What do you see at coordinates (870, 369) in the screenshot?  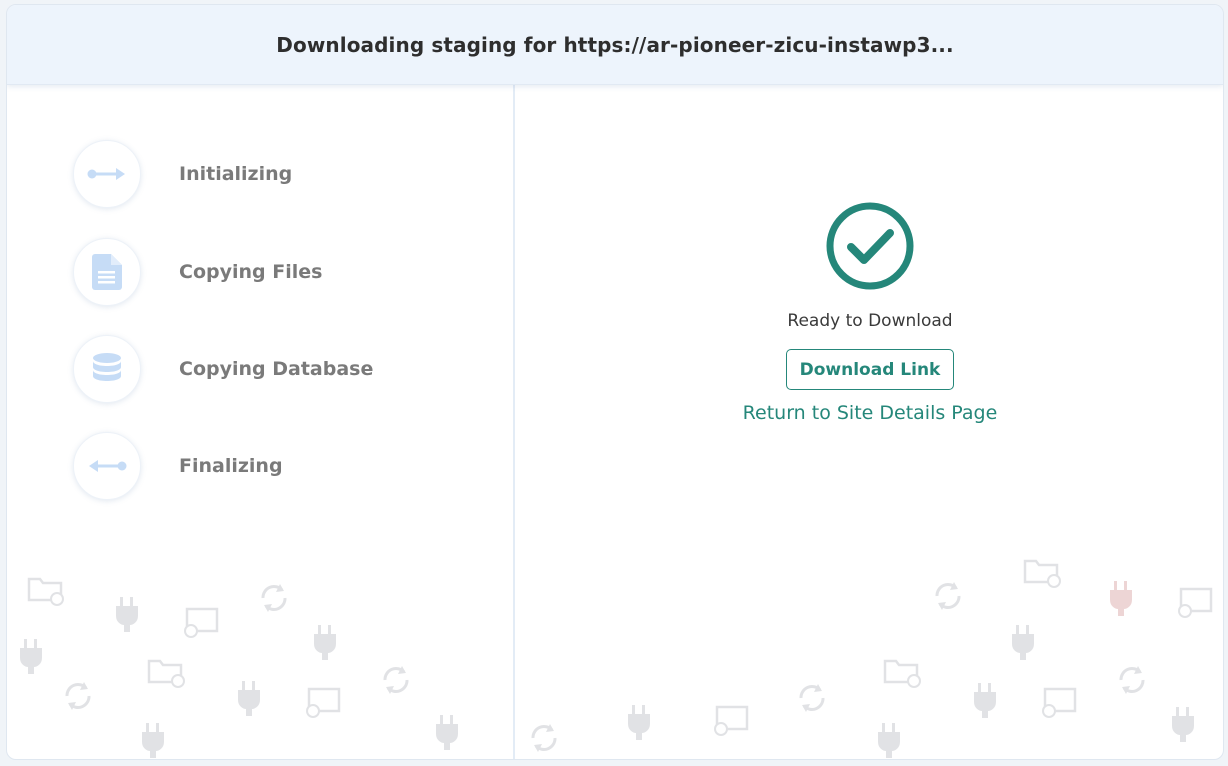 I see `download-link-button: Download Link` at bounding box center [870, 369].